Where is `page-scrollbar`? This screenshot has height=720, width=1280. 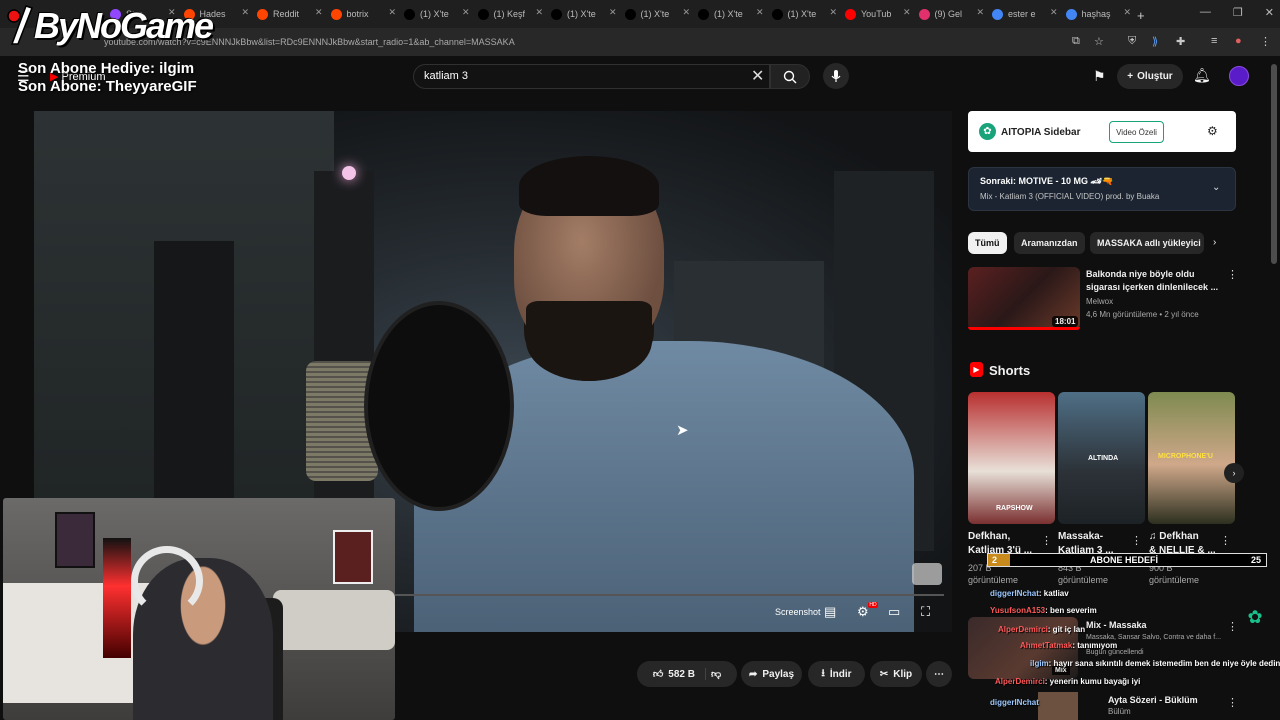 page-scrollbar is located at coordinates (1274, 164).